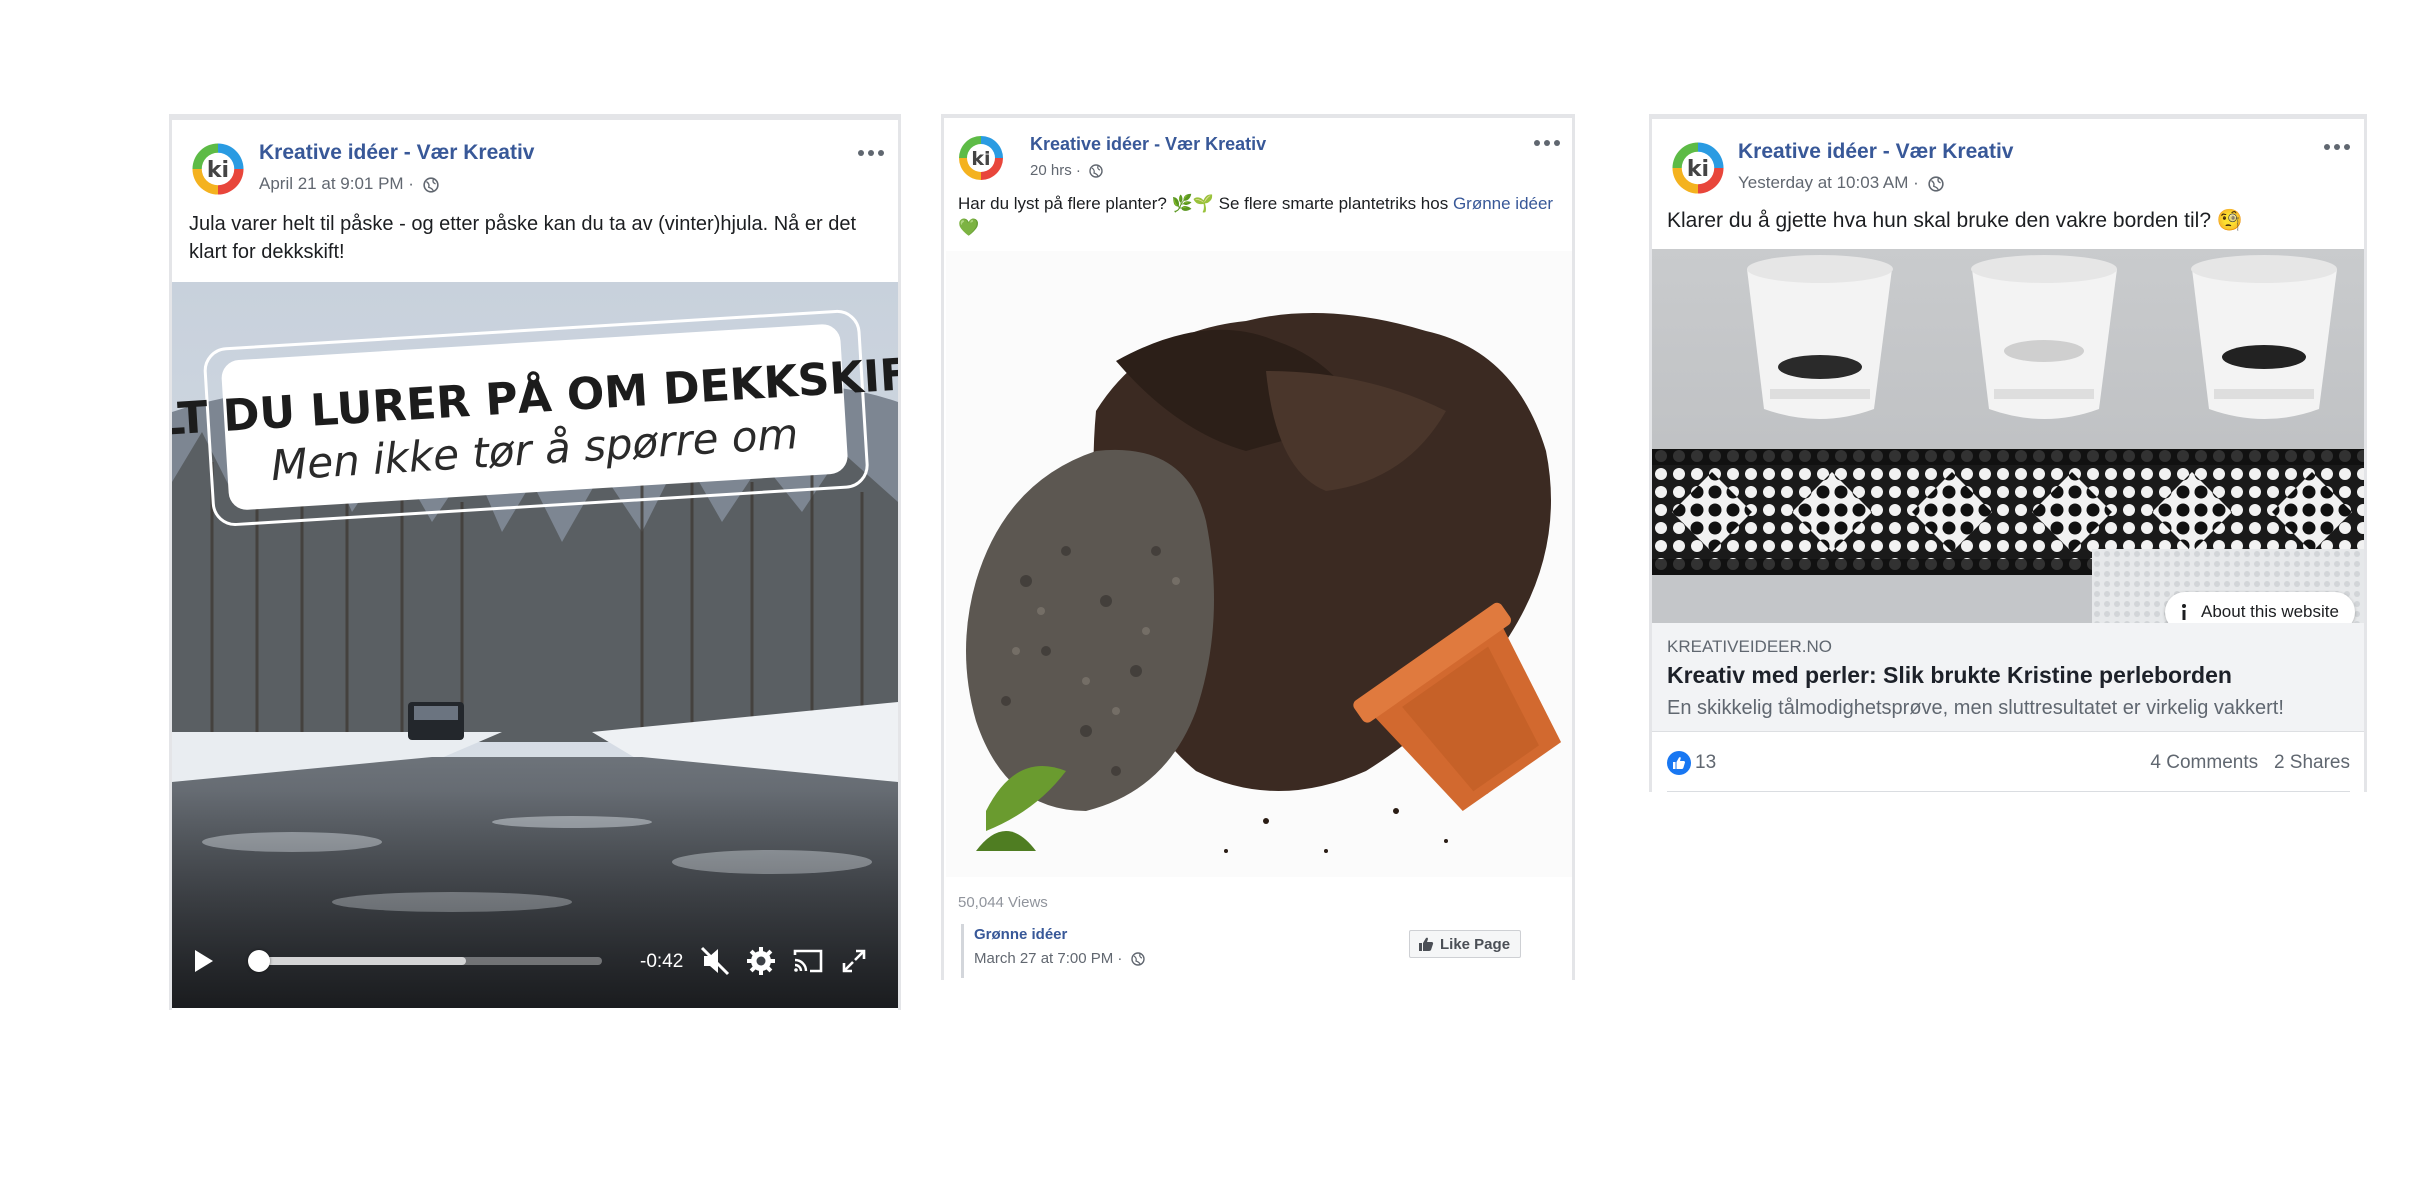 This screenshot has height=1200, width=2427. What do you see at coordinates (662, 961) in the screenshot?
I see `time-remaining: -0:42` at bounding box center [662, 961].